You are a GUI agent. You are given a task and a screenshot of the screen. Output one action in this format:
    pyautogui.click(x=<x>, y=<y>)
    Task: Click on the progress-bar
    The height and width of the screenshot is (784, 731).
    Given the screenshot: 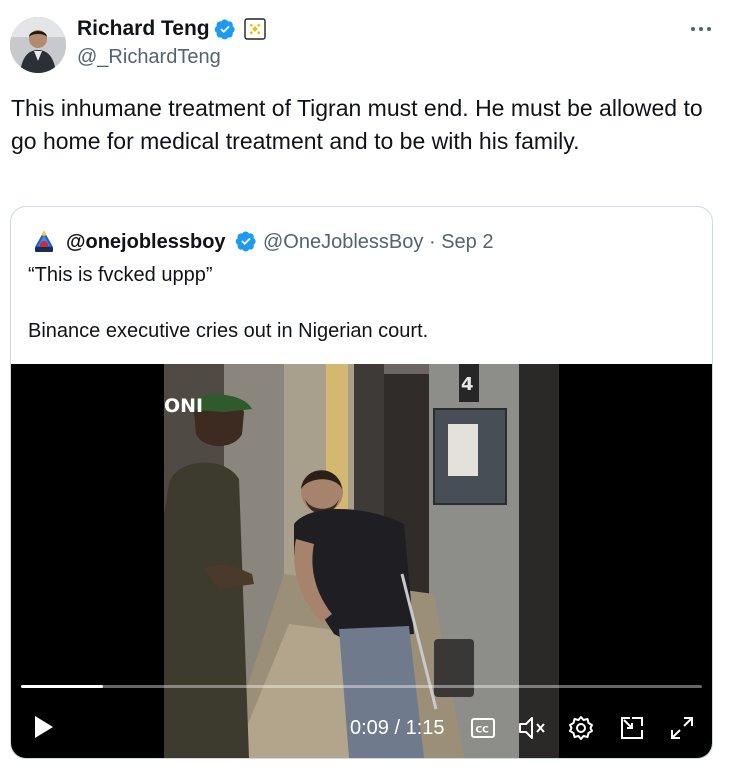 What is the action you would take?
    pyautogui.click(x=361, y=686)
    